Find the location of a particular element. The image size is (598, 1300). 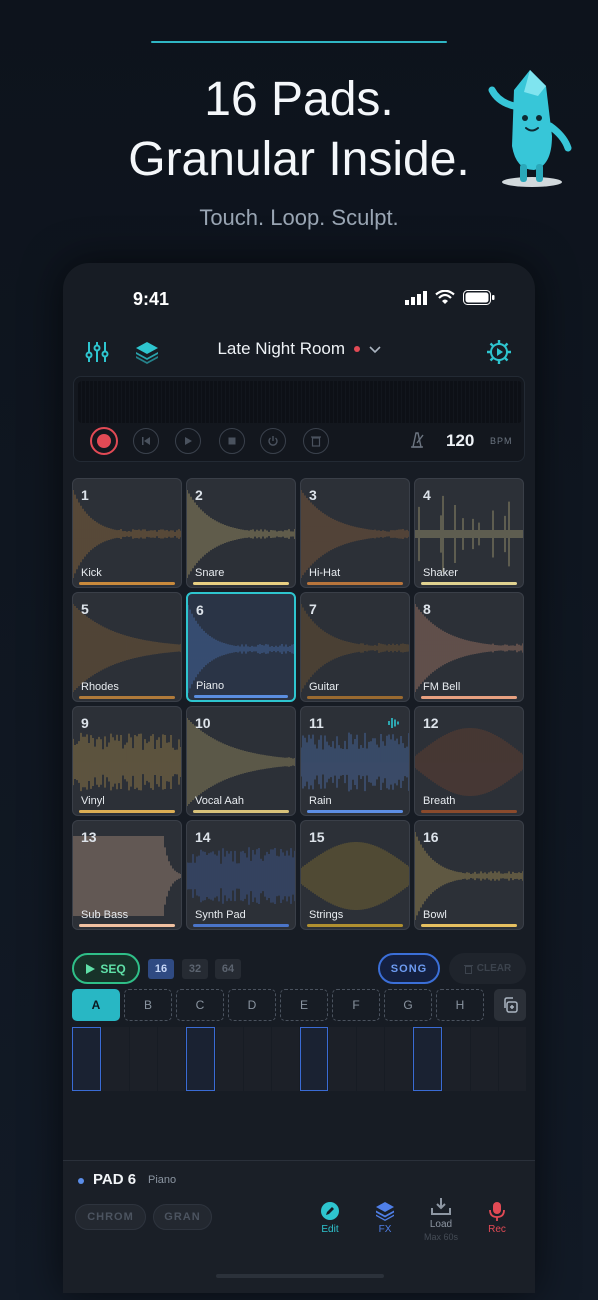

length-16-button: 16 is located at coordinates (161, 969).